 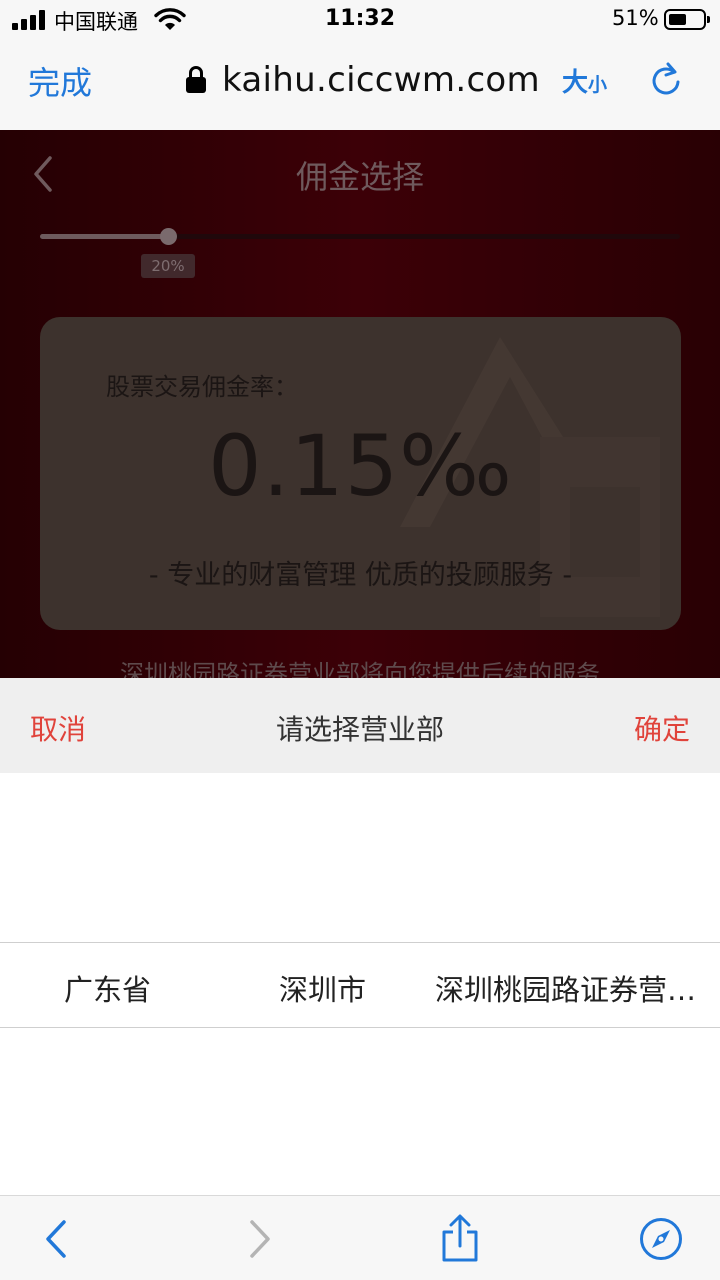 I want to click on lock-icon, so click(x=196, y=80).